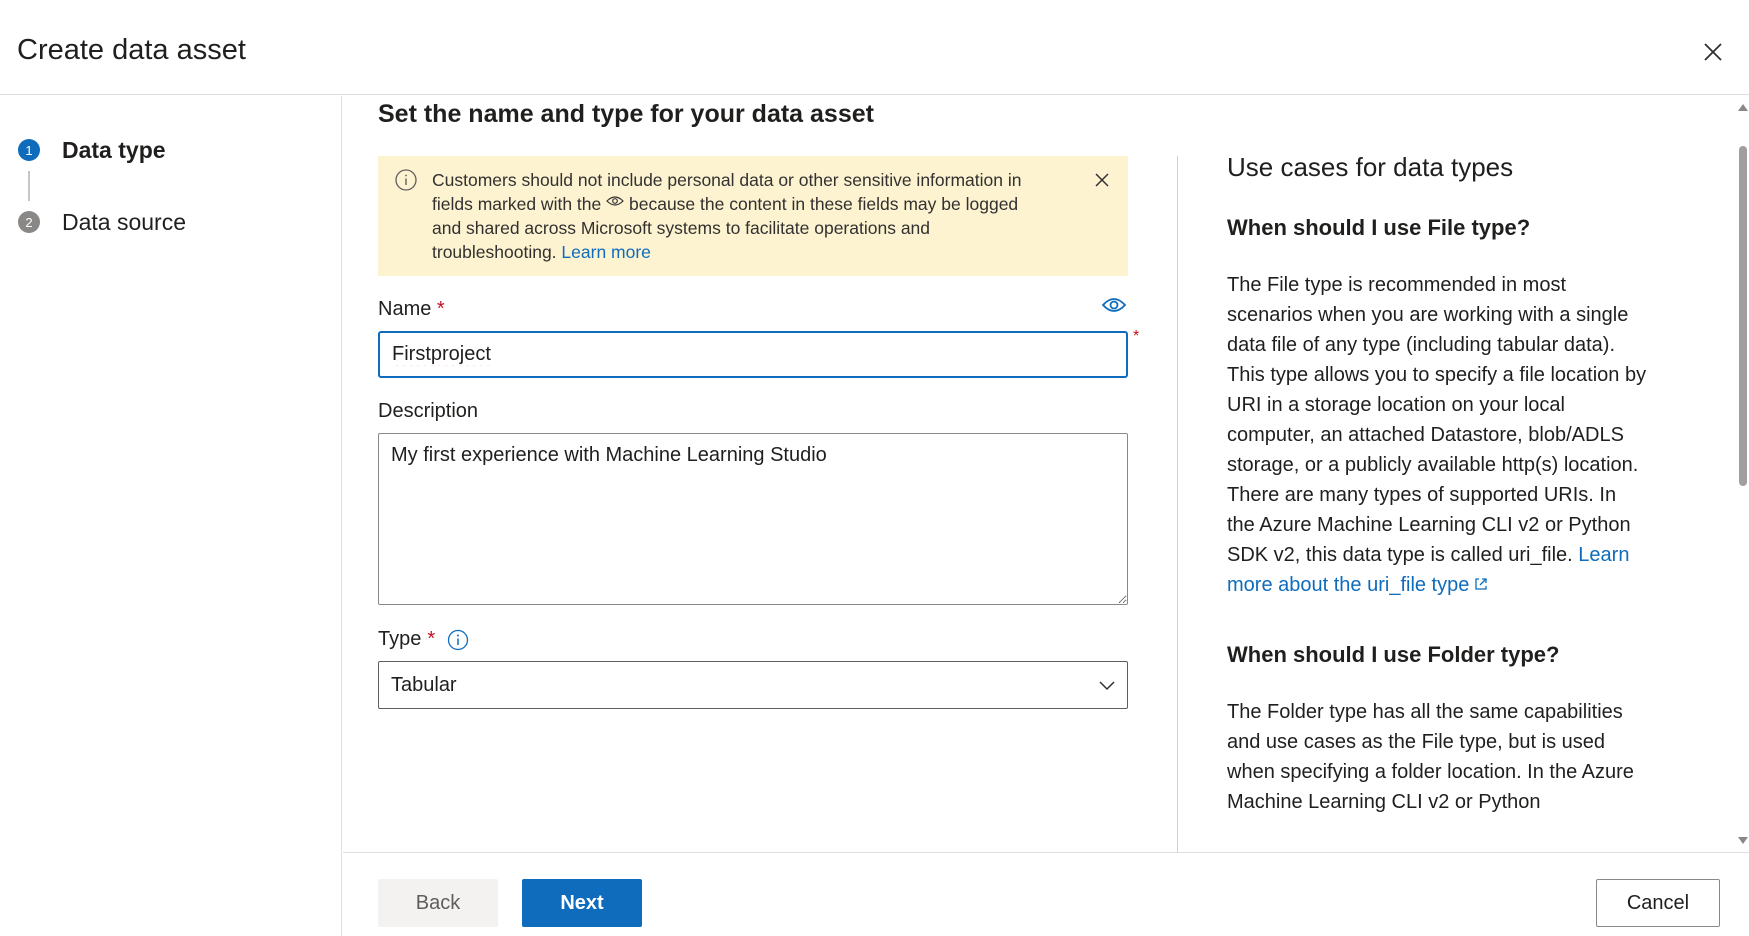 This screenshot has width=1749, height=936. What do you see at coordinates (1136, 336) in the screenshot?
I see `name-required-star: *` at bounding box center [1136, 336].